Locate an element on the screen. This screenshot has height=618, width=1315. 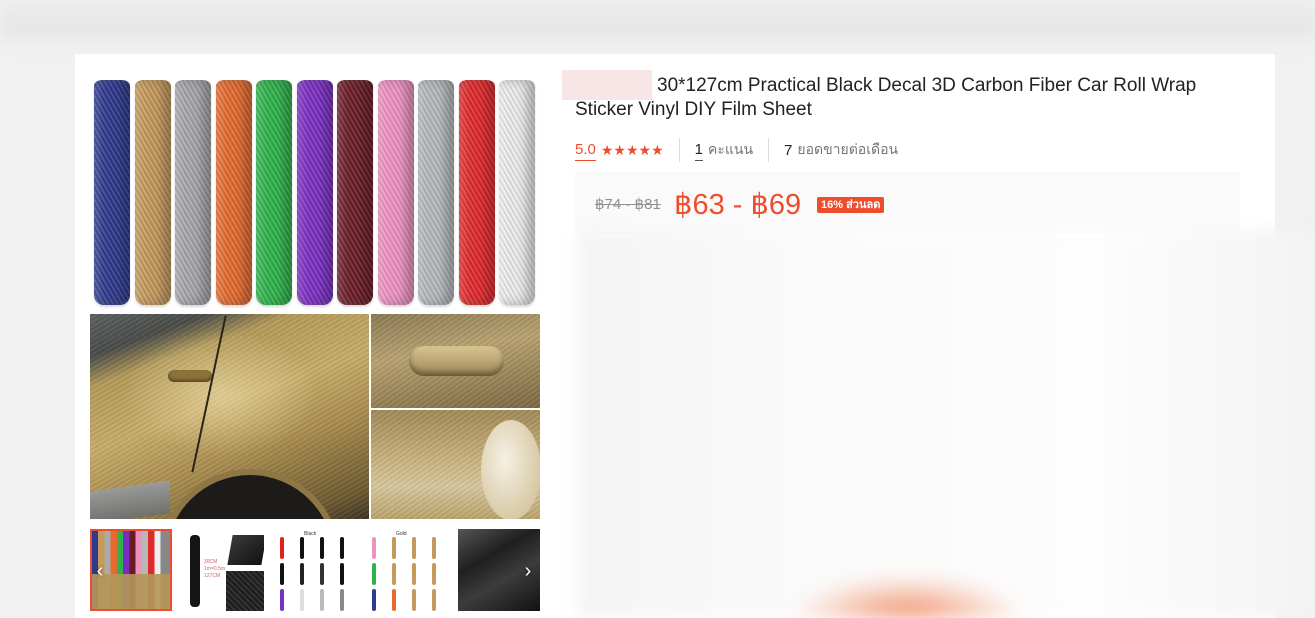
thumbnail-4-label: Gold is located at coordinates (401, 534).